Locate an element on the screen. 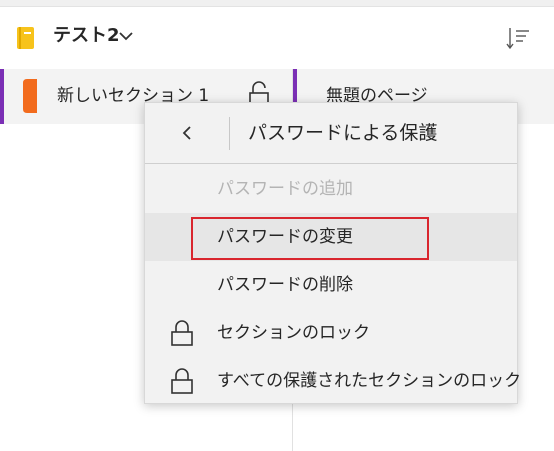  menu-header: パスワードによる保護 is located at coordinates (331, 133).